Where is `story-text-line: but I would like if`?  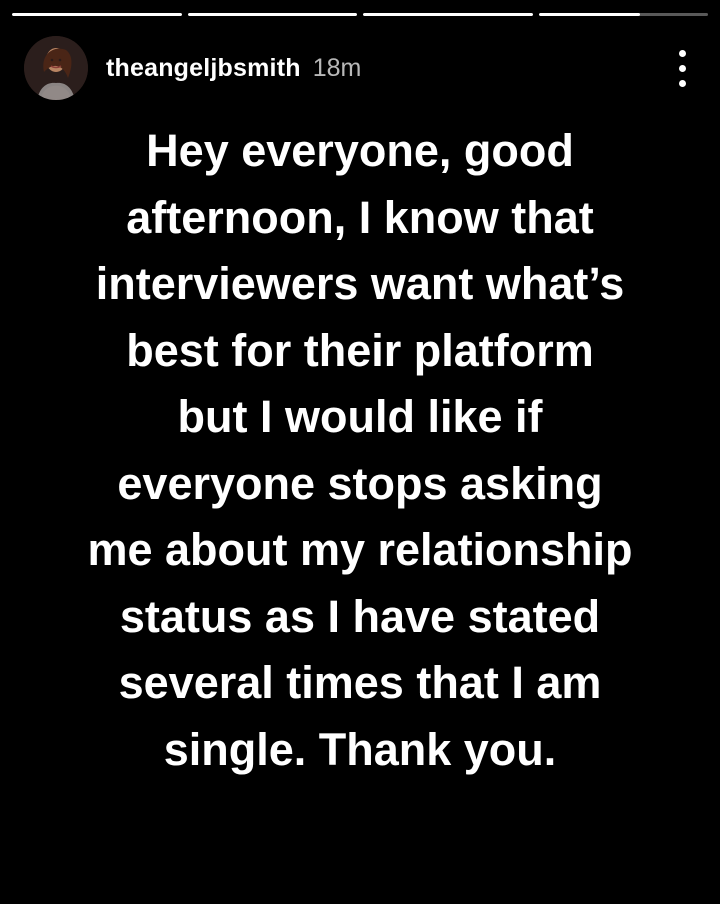
story-text-line: but I would like if is located at coordinates (360, 416).